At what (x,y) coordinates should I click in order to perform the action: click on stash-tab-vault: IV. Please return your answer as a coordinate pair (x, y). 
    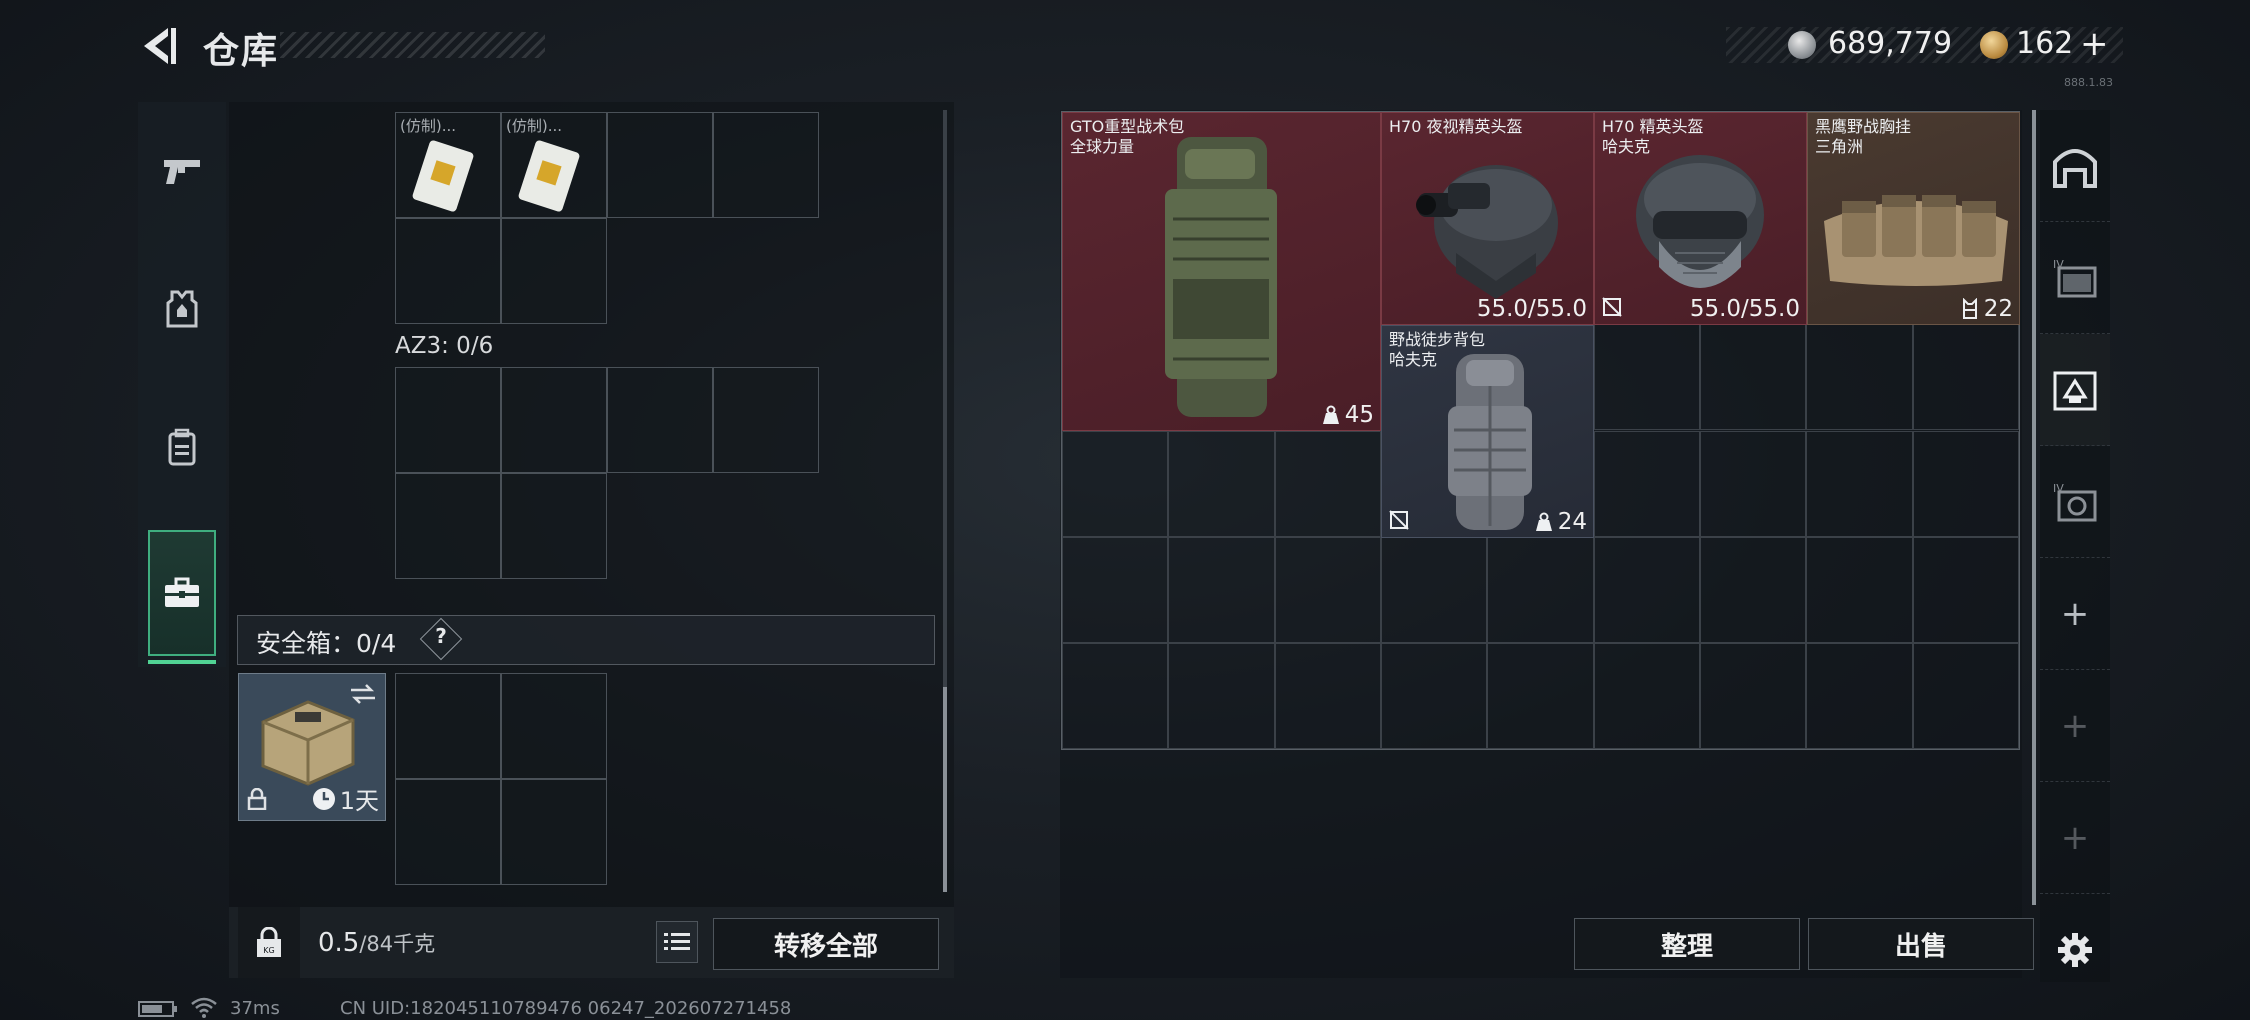
    Looking at the image, I should click on (2075, 502).